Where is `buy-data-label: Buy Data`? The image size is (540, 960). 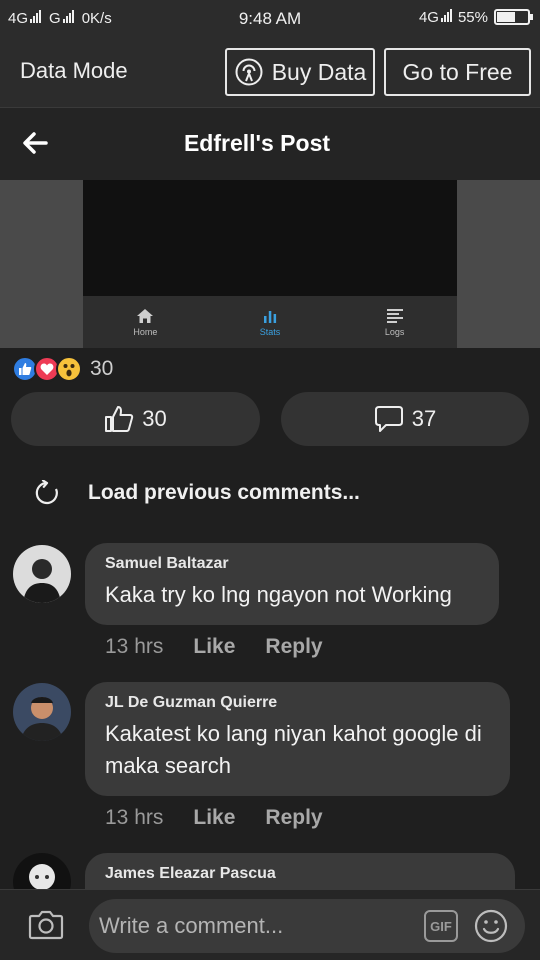 buy-data-label: Buy Data is located at coordinates (319, 71).